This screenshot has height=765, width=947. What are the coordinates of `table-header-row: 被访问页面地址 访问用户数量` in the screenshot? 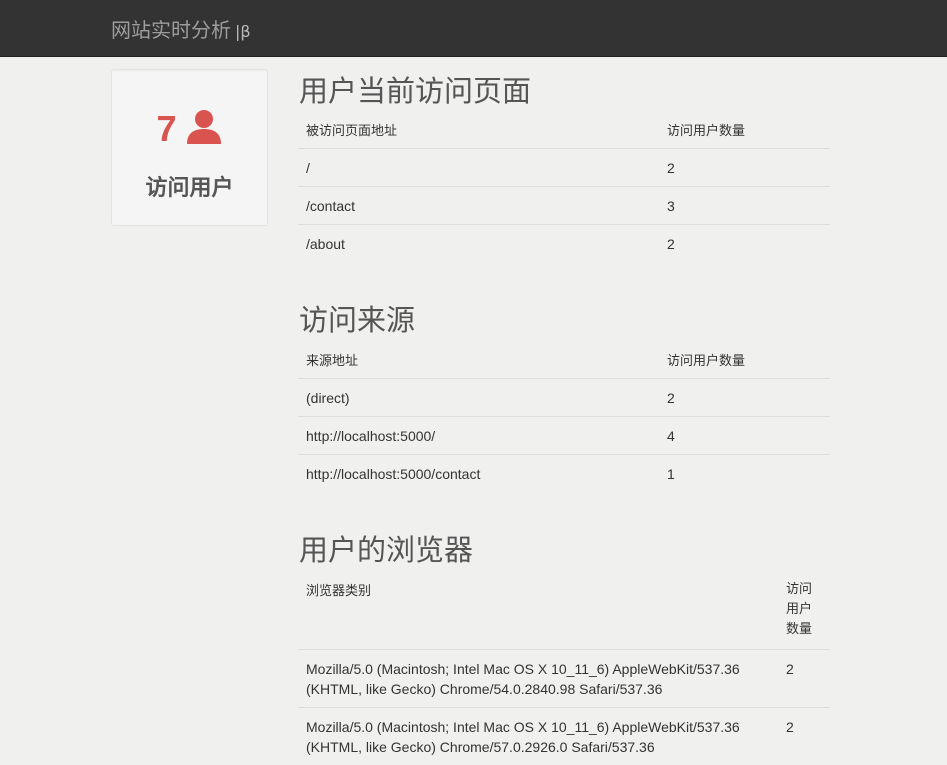 It's located at (564, 129).